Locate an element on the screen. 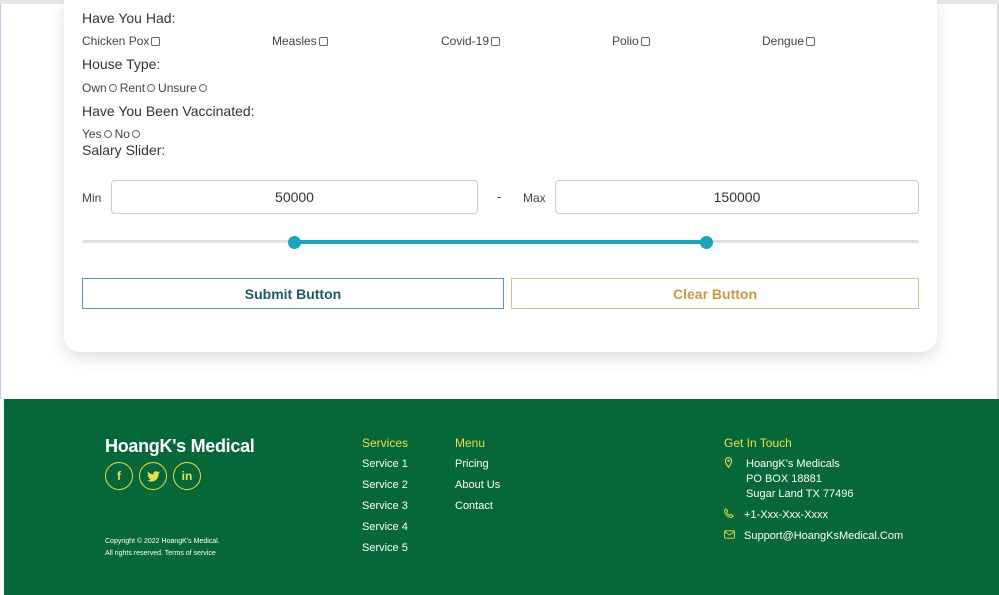 The height and width of the screenshot is (595, 999). twitter-icon is located at coordinates (153, 476).